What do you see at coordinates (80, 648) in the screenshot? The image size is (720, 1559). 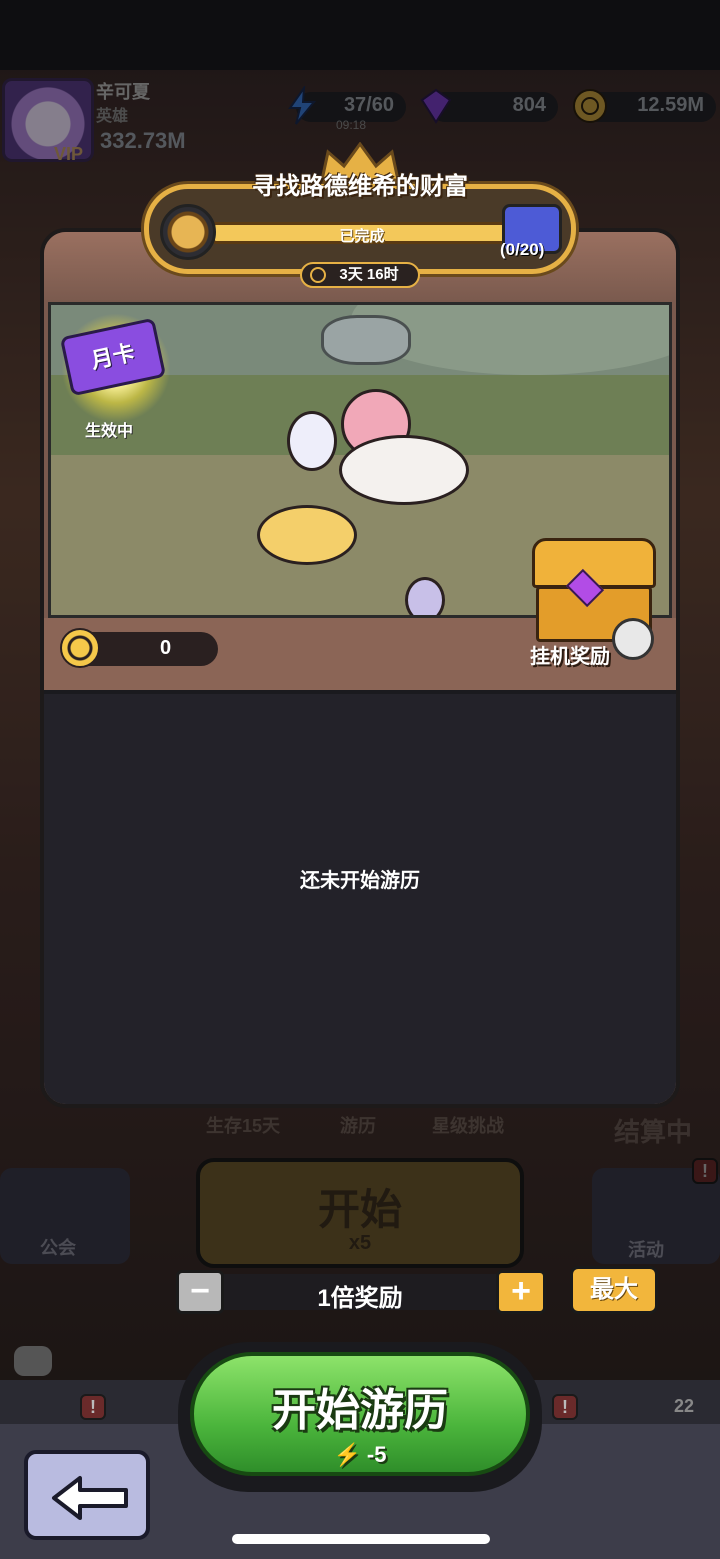 I see `coin-icon` at bounding box center [80, 648].